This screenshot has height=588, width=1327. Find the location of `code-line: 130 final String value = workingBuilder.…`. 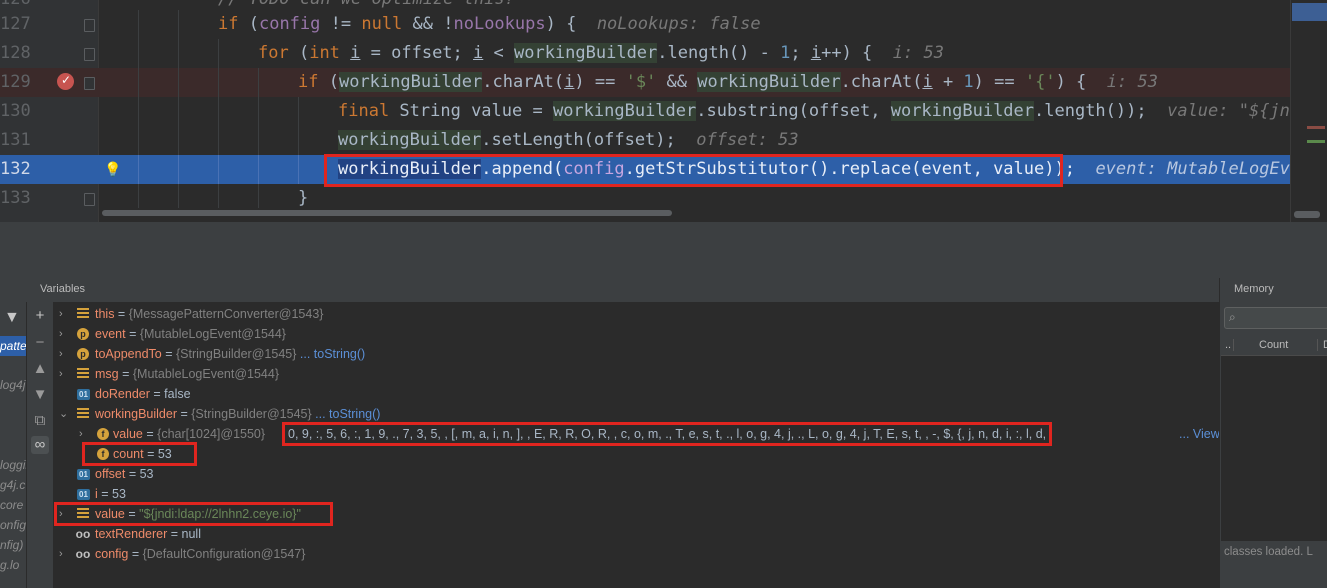

code-line: 130 final String value = workingBuilder.… is located at coordinates (655, 111).